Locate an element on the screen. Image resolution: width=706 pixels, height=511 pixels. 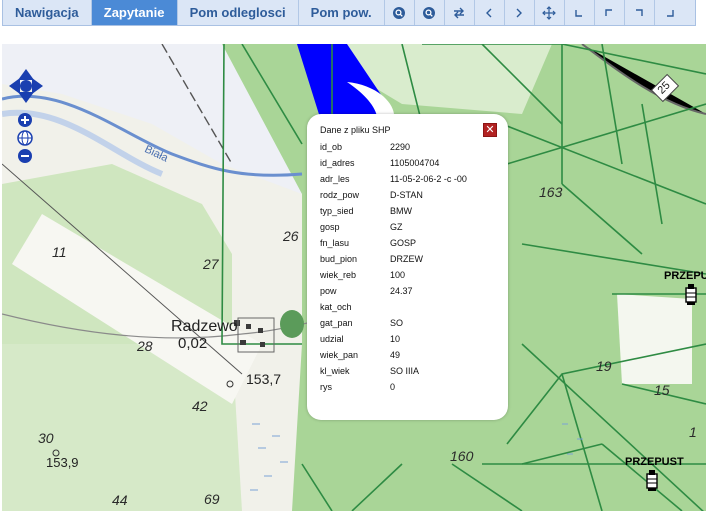
zoom-in-button is located at coordinates (400, 12).